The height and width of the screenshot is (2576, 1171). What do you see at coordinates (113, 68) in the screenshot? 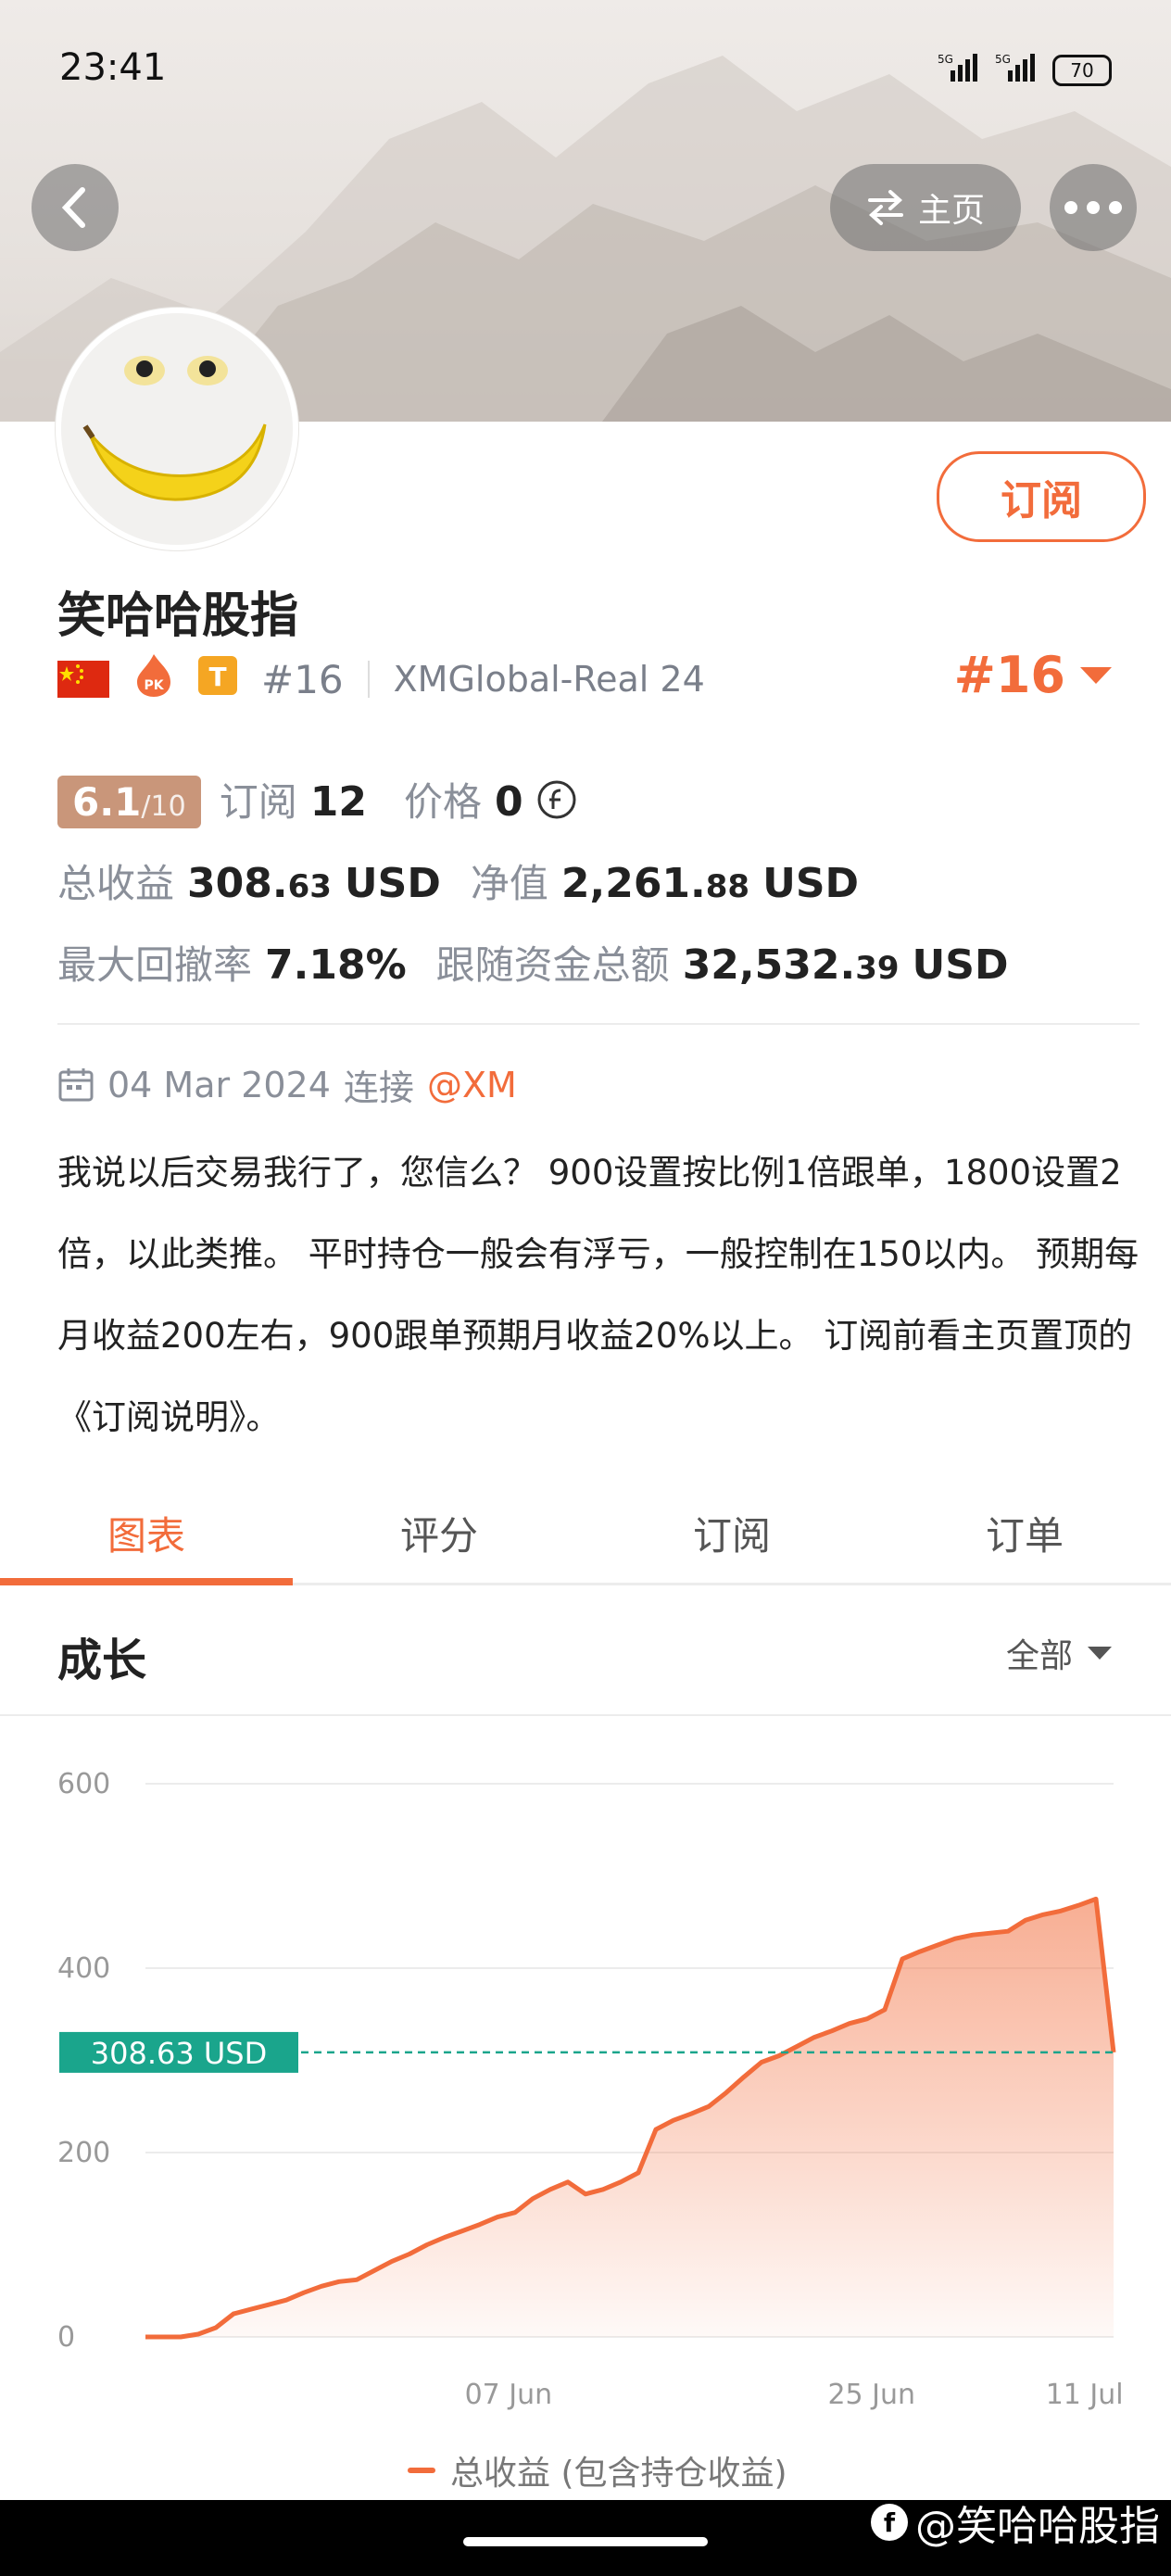
I see `status-time: 23:41` at bounding box center [113, 68].